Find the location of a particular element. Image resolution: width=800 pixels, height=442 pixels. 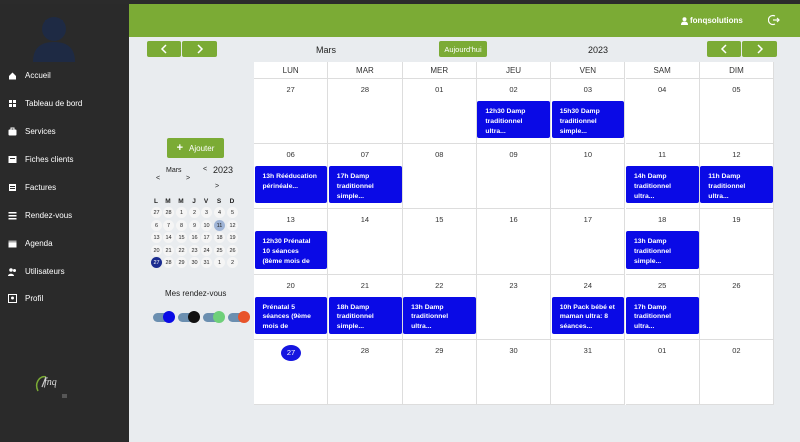

sidebar-item-accueil: Accueil is located at coordinates (64, 75).